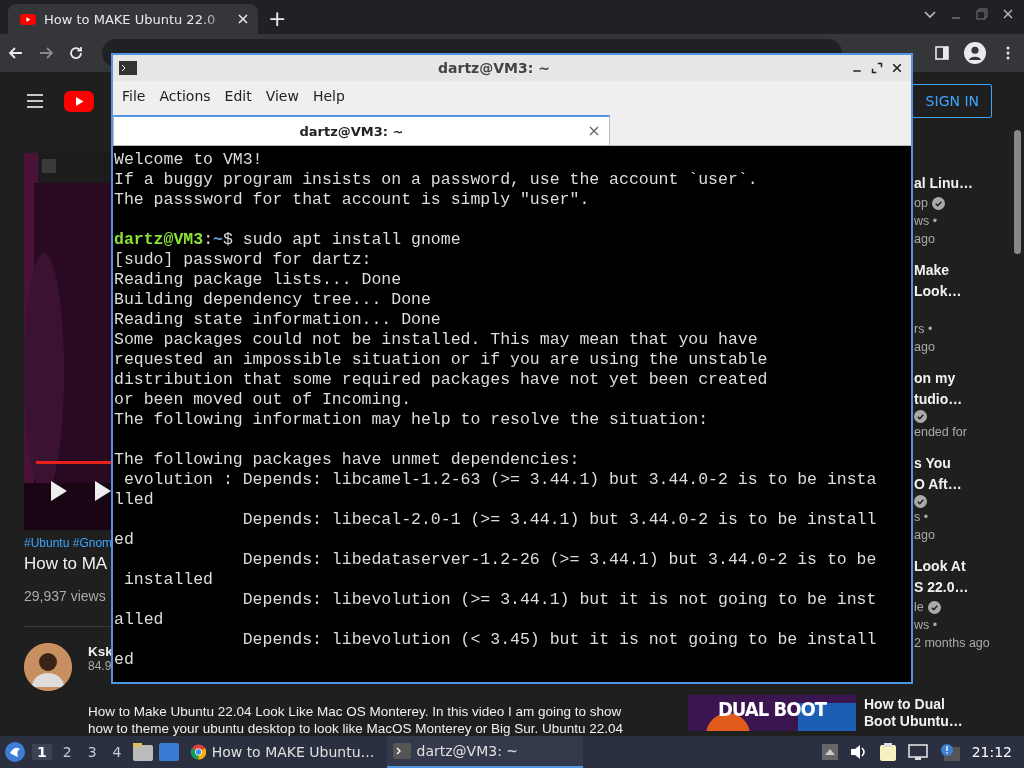 The width and height of the screenshot is (1024, 768). What do you see at coordinates (559, 600) in the screenshot?
I see `terminal-line: Depends: libevolution (>= 3.44.1) but it is not going to be inst` at bounding box center [559, 600].